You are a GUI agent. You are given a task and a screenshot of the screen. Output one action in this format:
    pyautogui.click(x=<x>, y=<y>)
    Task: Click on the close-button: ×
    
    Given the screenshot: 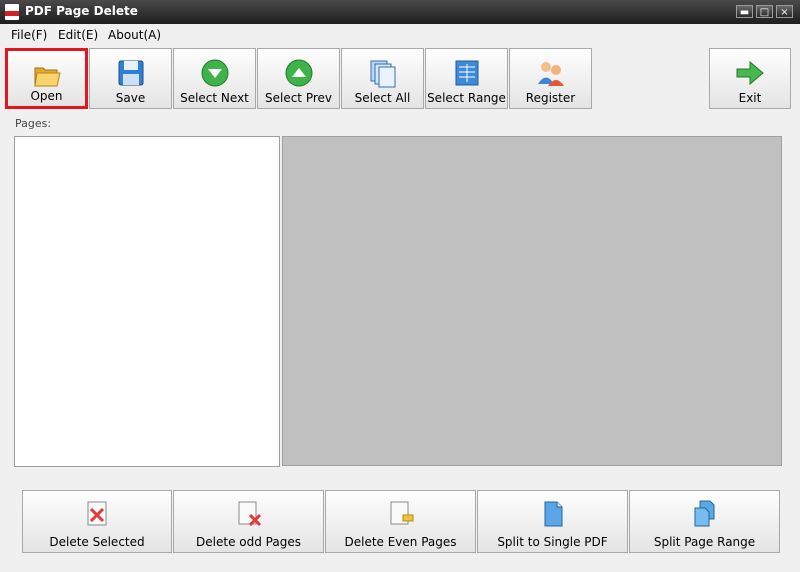 What is the action you would take?
    pyautogui.click(x=784, y=11)
    